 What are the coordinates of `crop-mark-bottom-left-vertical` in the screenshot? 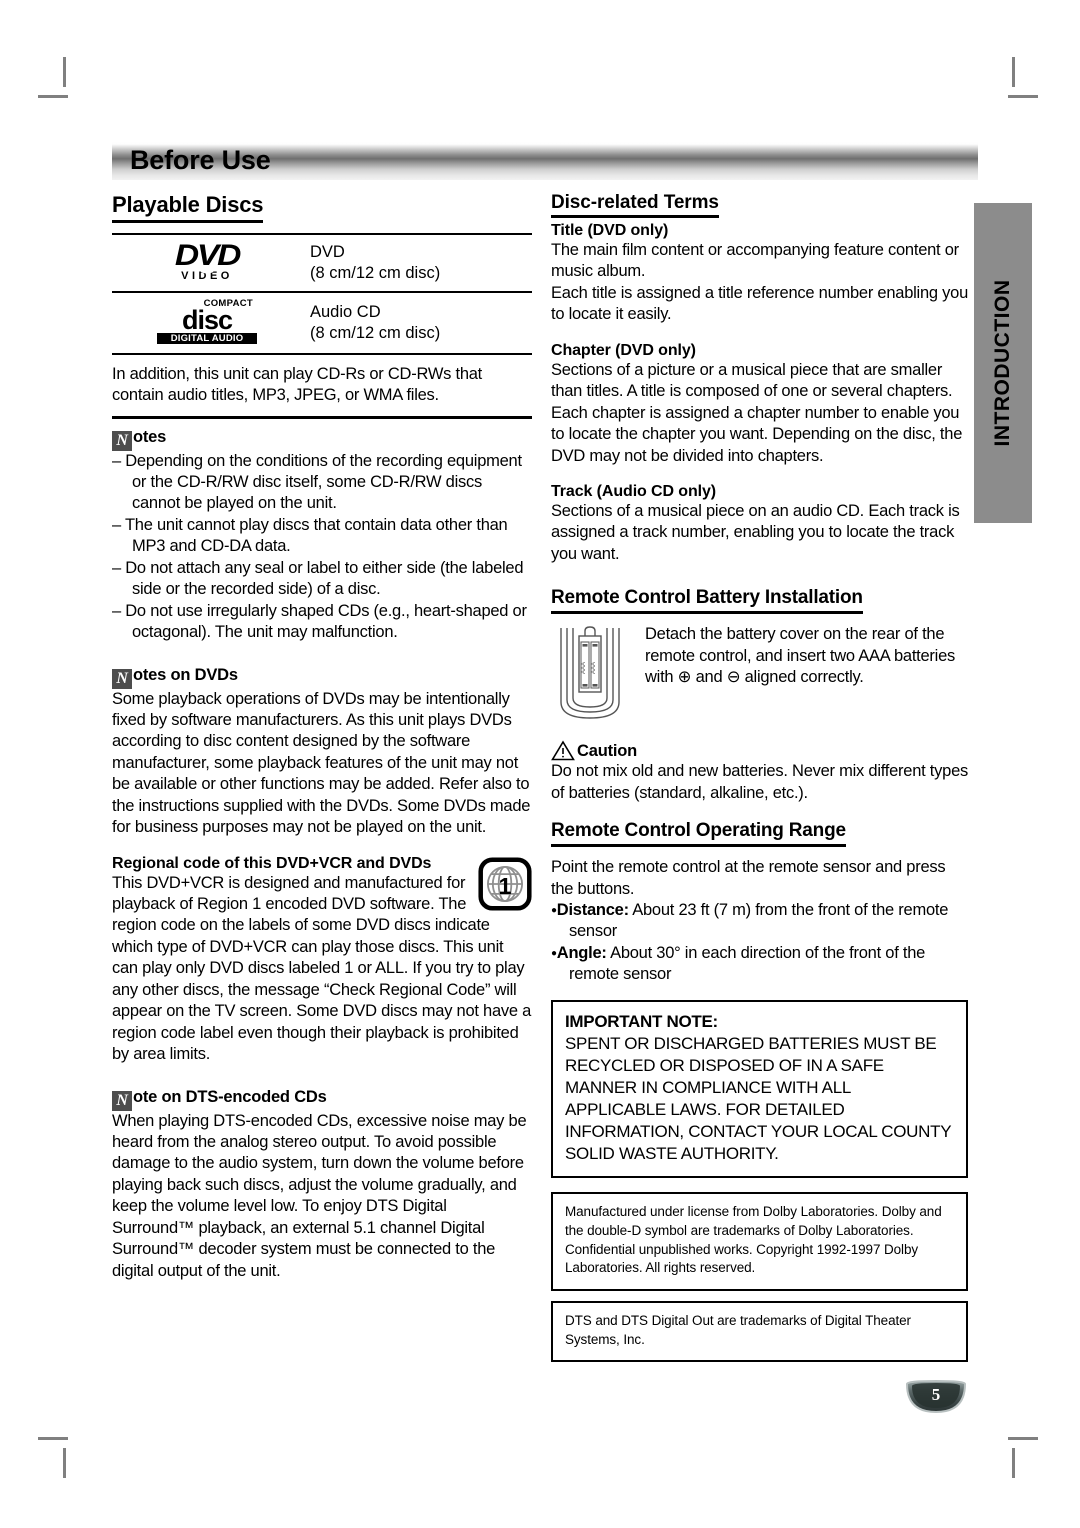 It's located at (64, 1463).